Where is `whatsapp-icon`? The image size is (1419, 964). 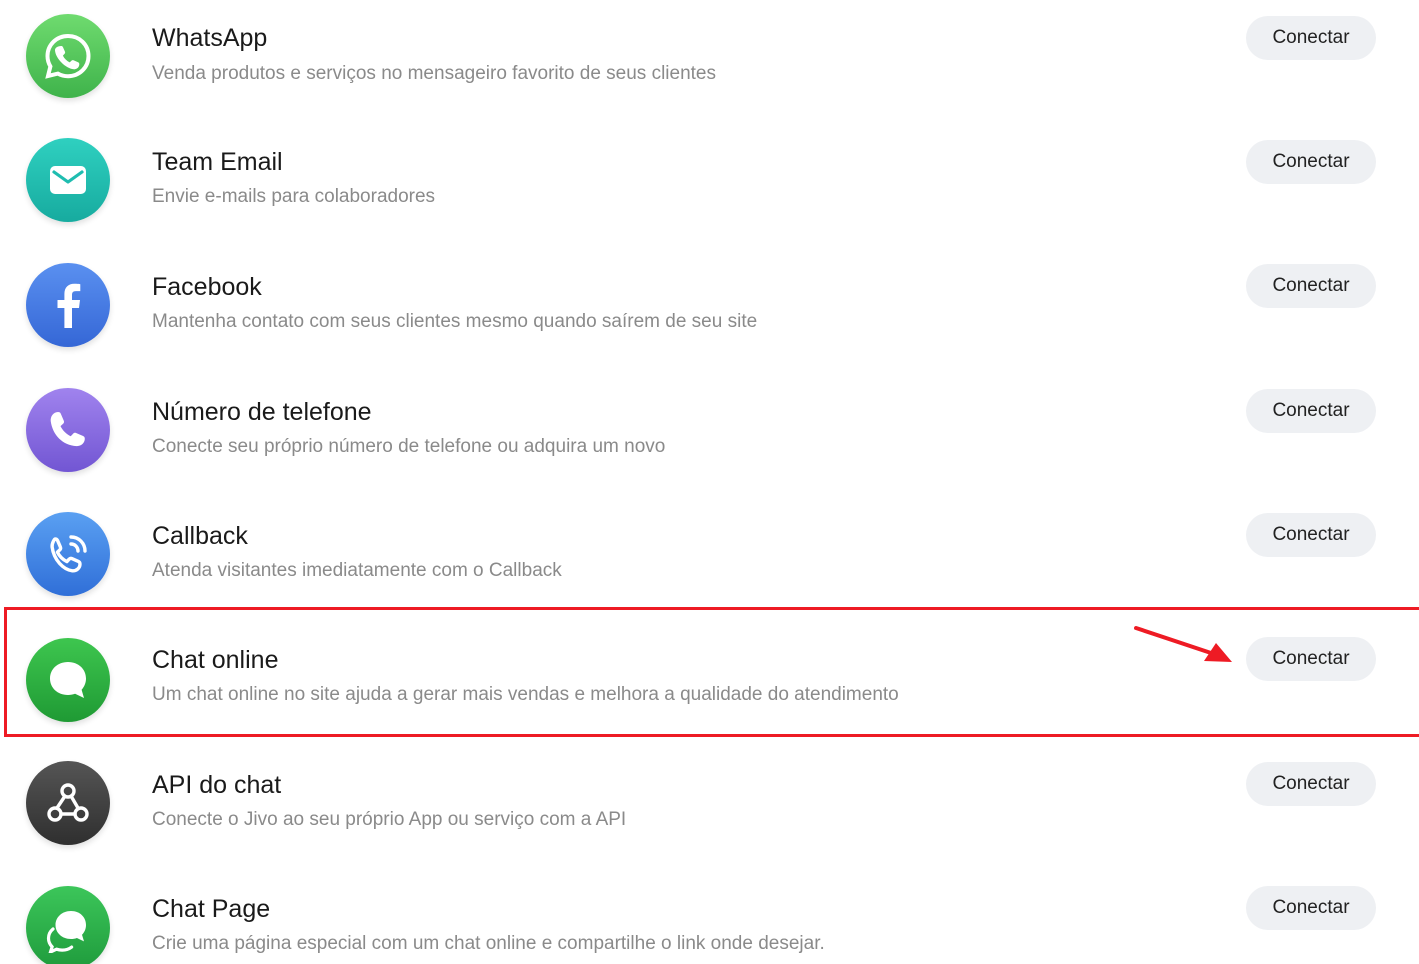
whatsapp-icon is located at coordinates (68, 56).